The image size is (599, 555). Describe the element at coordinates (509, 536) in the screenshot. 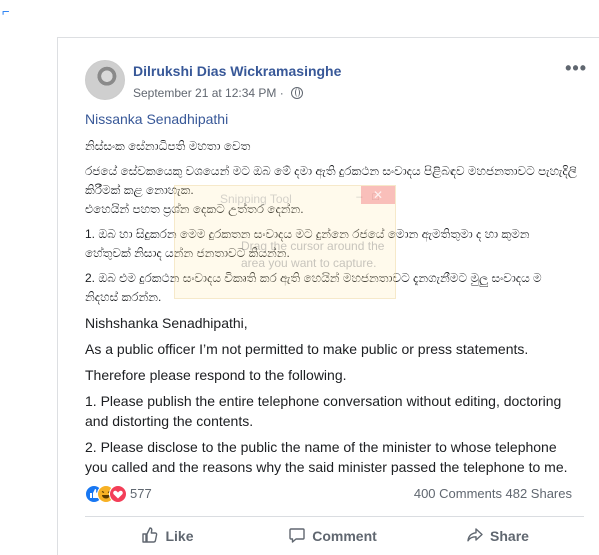

I see `share-label: Share` at that location.